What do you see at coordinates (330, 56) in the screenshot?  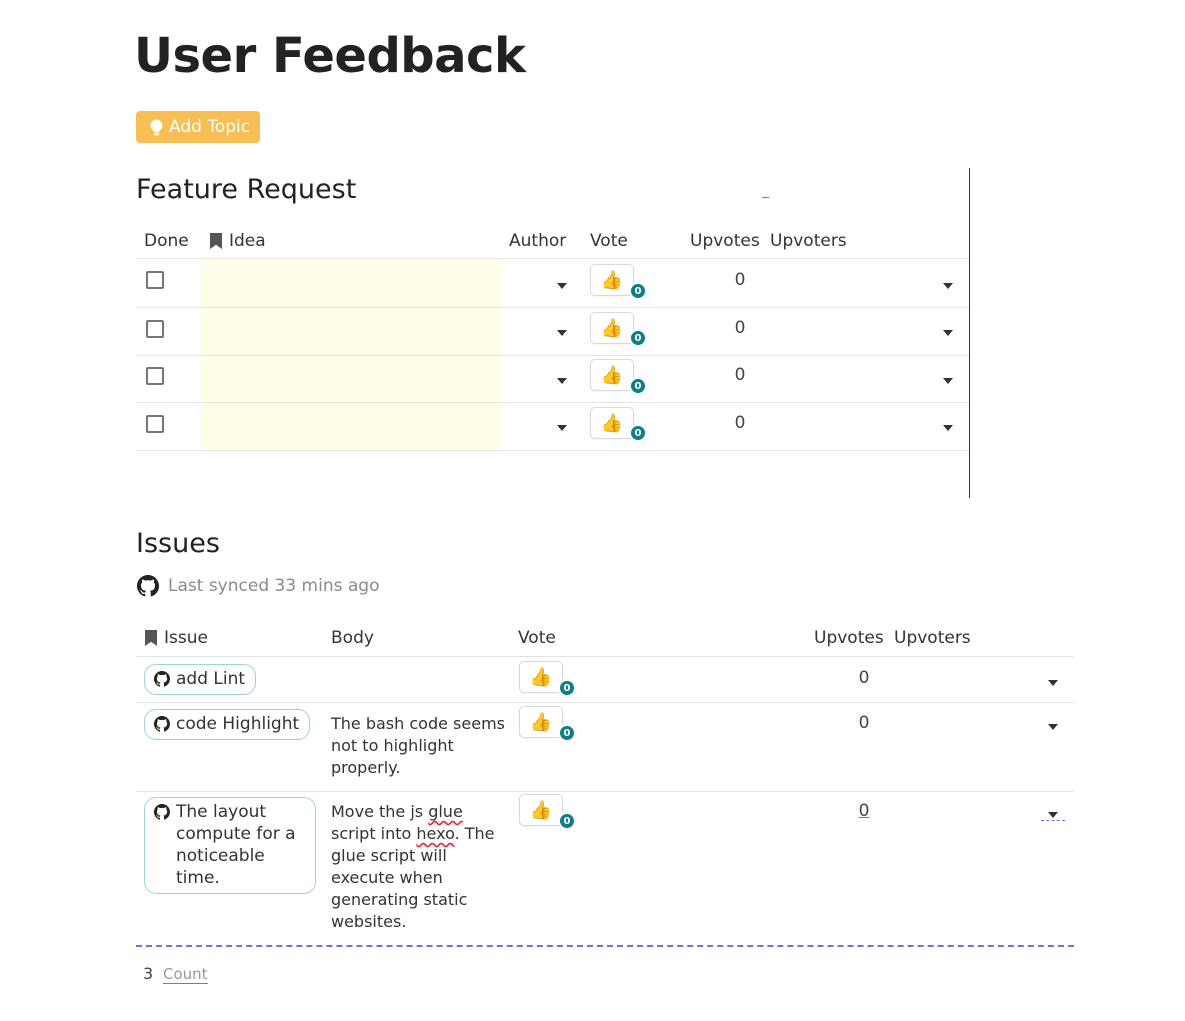 I see `page-title: User Feedback` at bounding box center [330, 56].